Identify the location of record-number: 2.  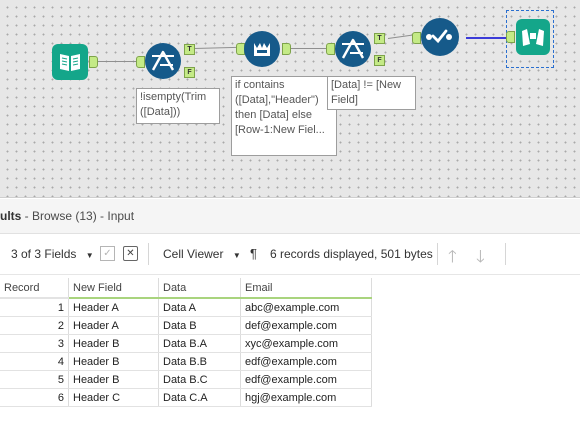
(34, 325).